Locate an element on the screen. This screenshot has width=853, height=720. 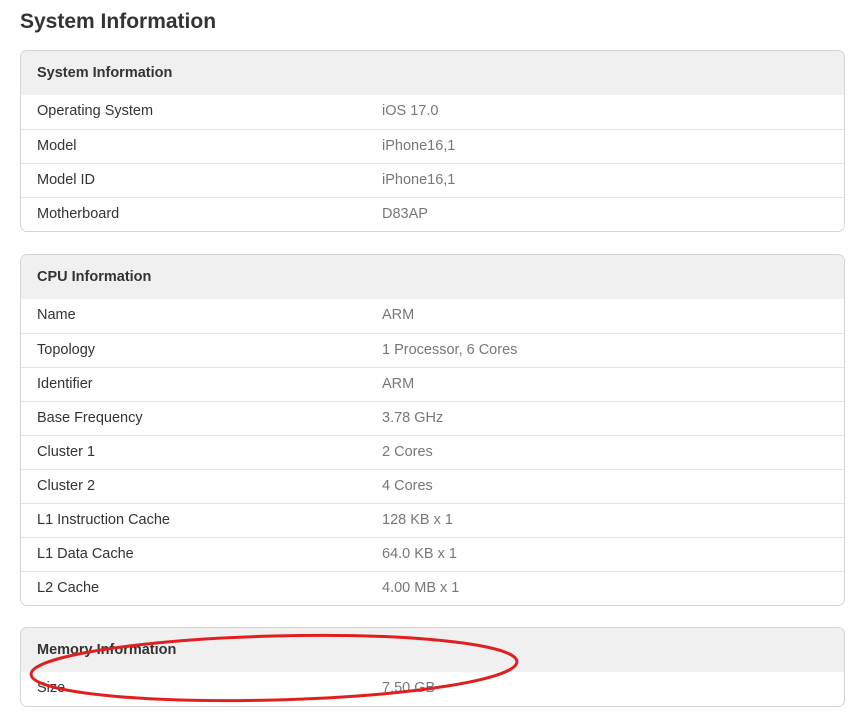
table-row: Model iPhone16,1 is located at coordinates (432, 146).